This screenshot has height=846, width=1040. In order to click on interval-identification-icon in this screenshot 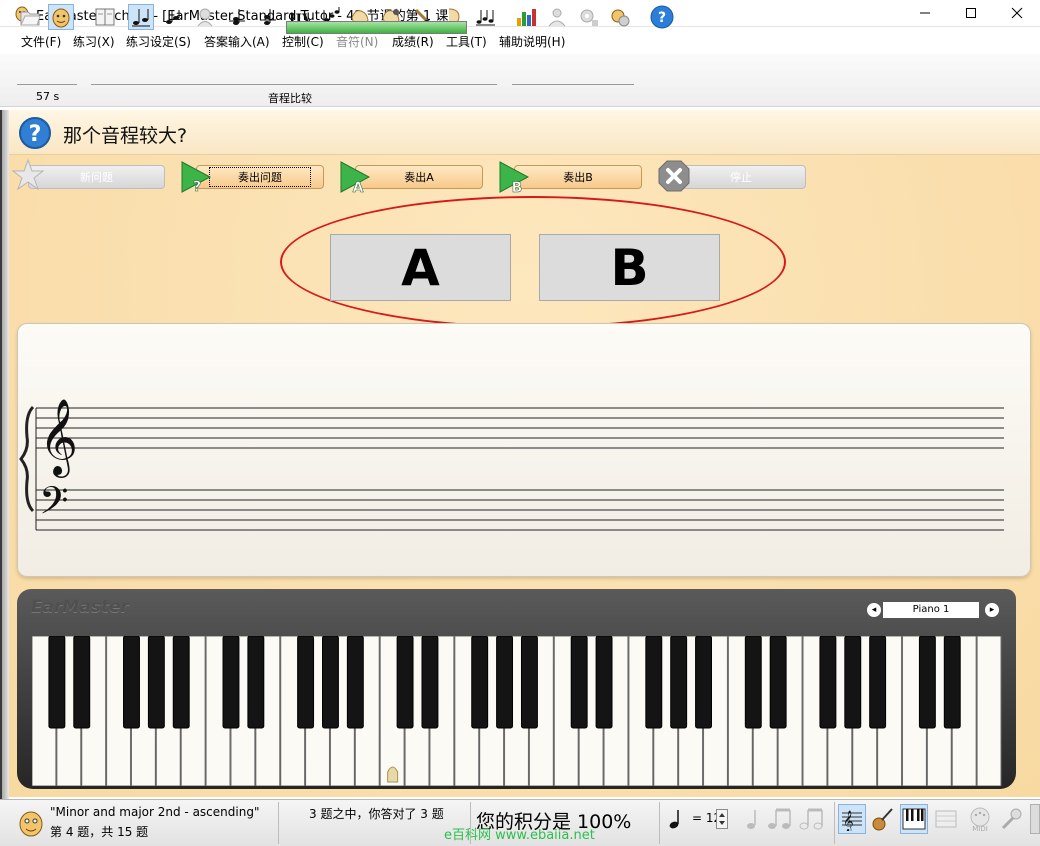, I will do `click(173, 17)`.